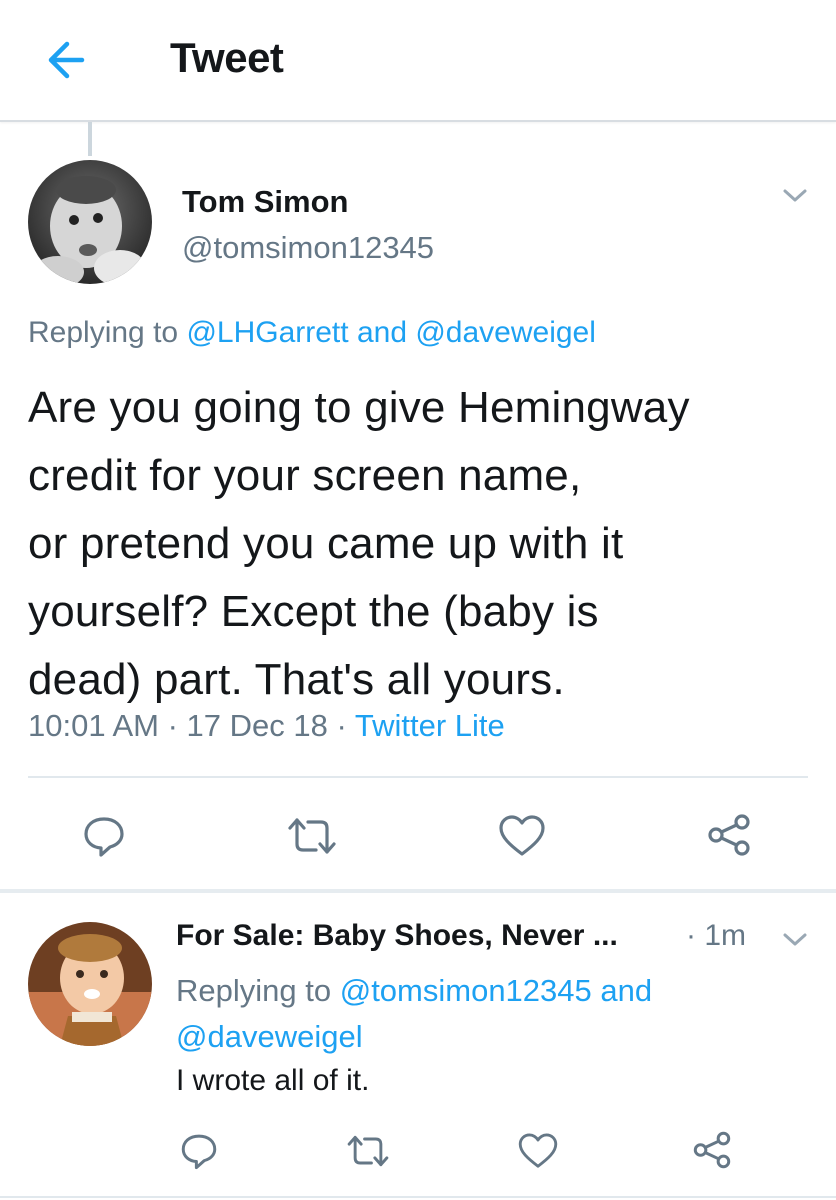  What do you see at coordinates (466, 990) in the screenshot?
I see `mention-link: @tomsimon12345` at bounding box center [466, 990].